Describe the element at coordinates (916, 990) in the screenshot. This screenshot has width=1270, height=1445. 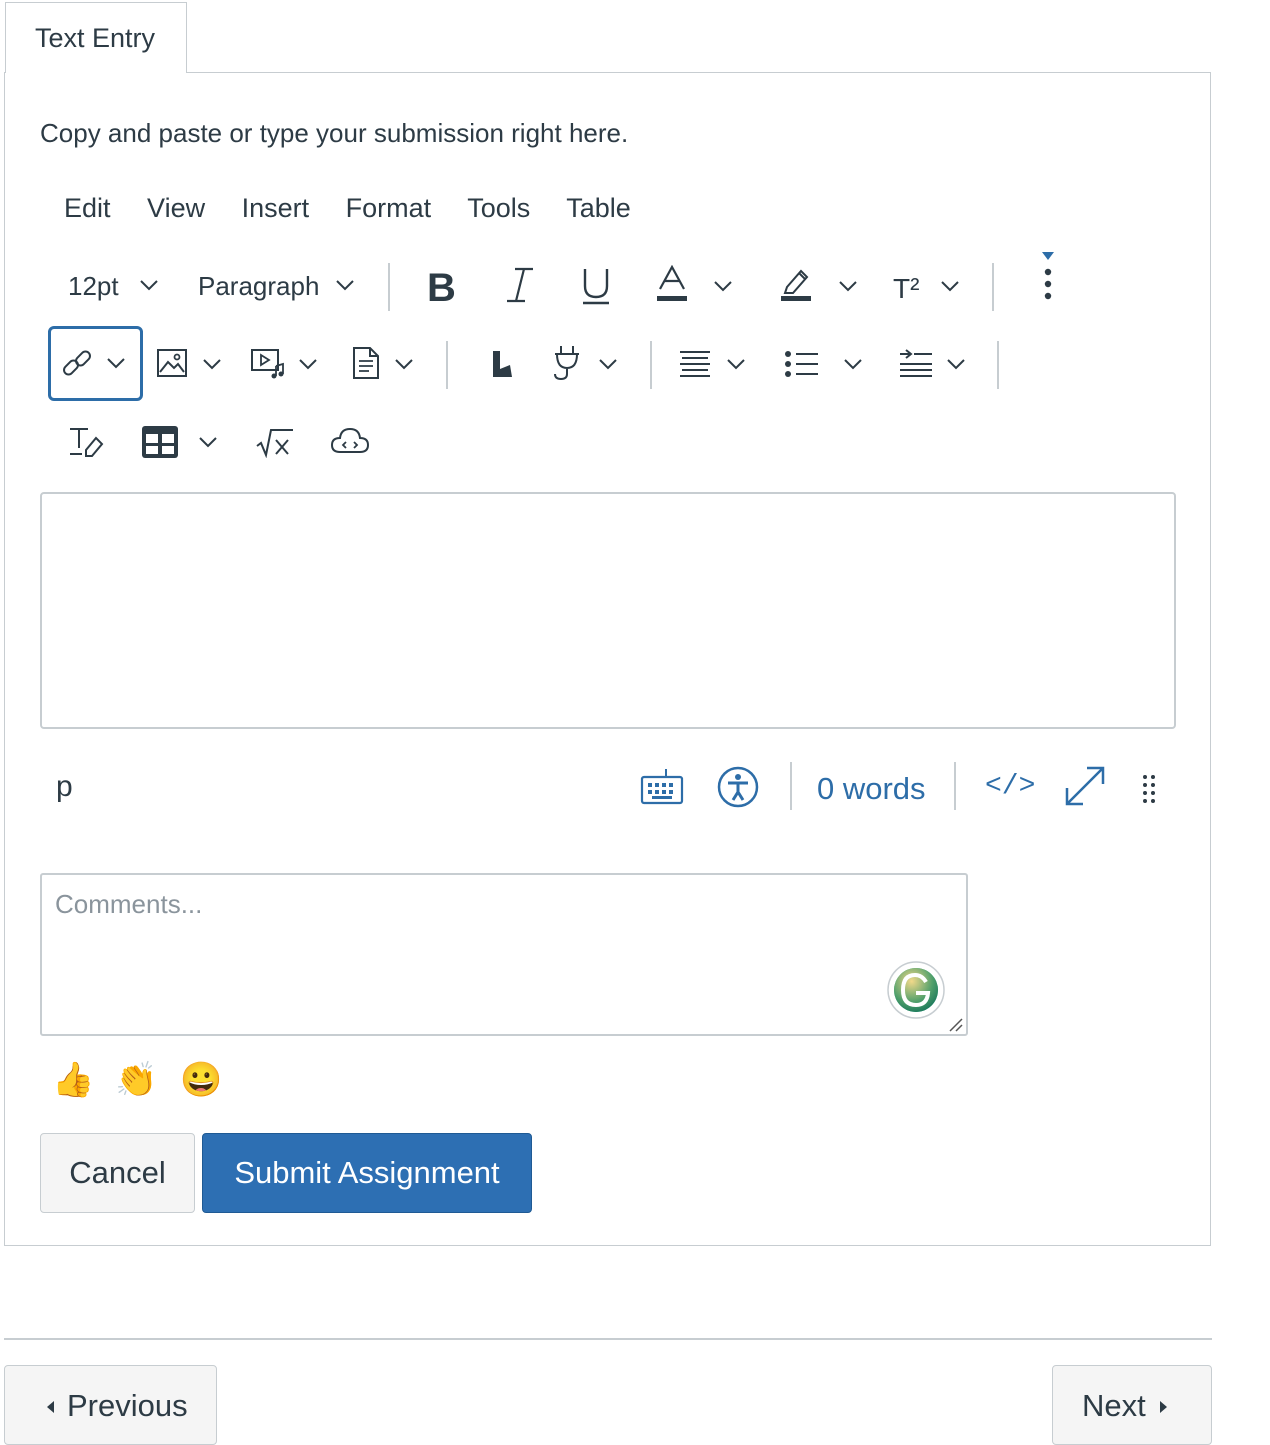
I see `grammarly-icon` at that location.